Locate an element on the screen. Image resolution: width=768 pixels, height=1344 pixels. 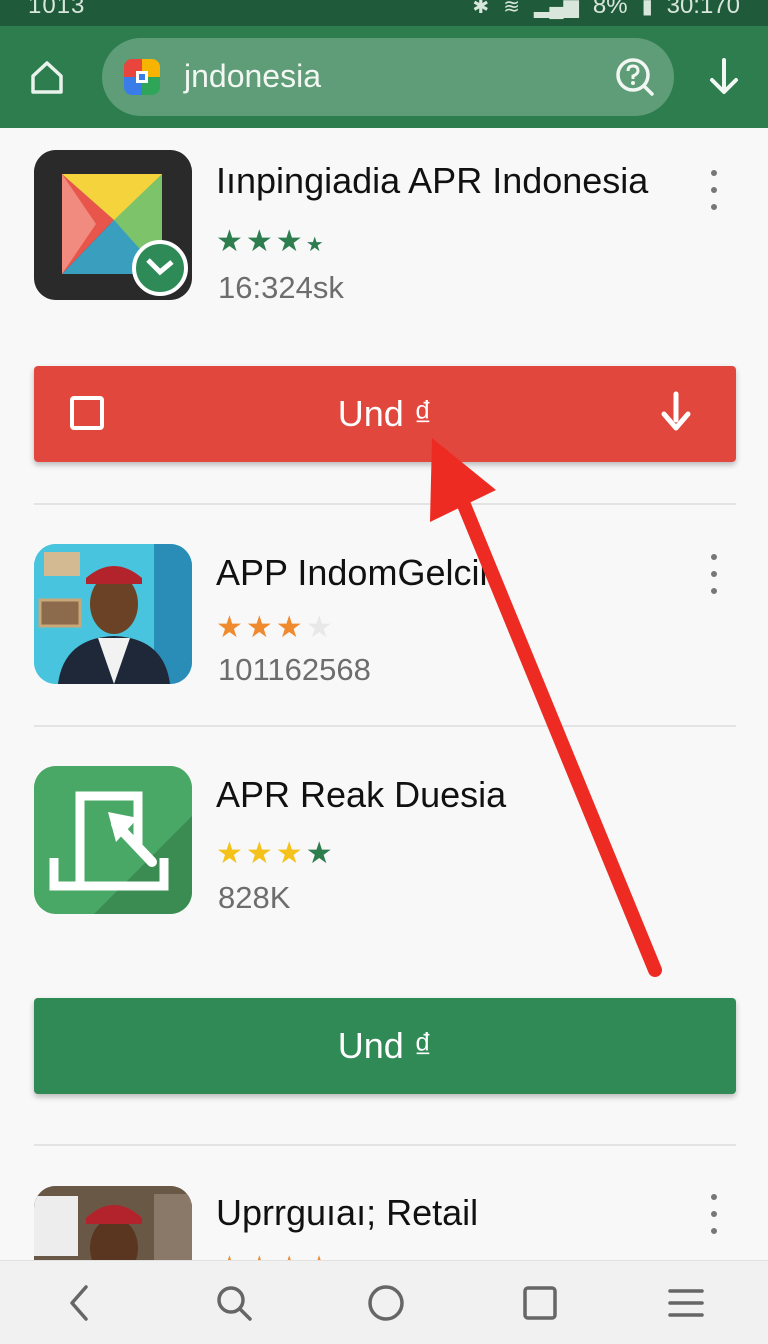
help-button is located at coordinates (635, 77).